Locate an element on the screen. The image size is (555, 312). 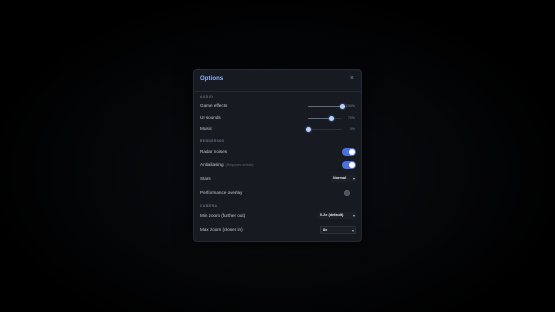
game-effects-value: 100% is located at coordinates (350, 106).